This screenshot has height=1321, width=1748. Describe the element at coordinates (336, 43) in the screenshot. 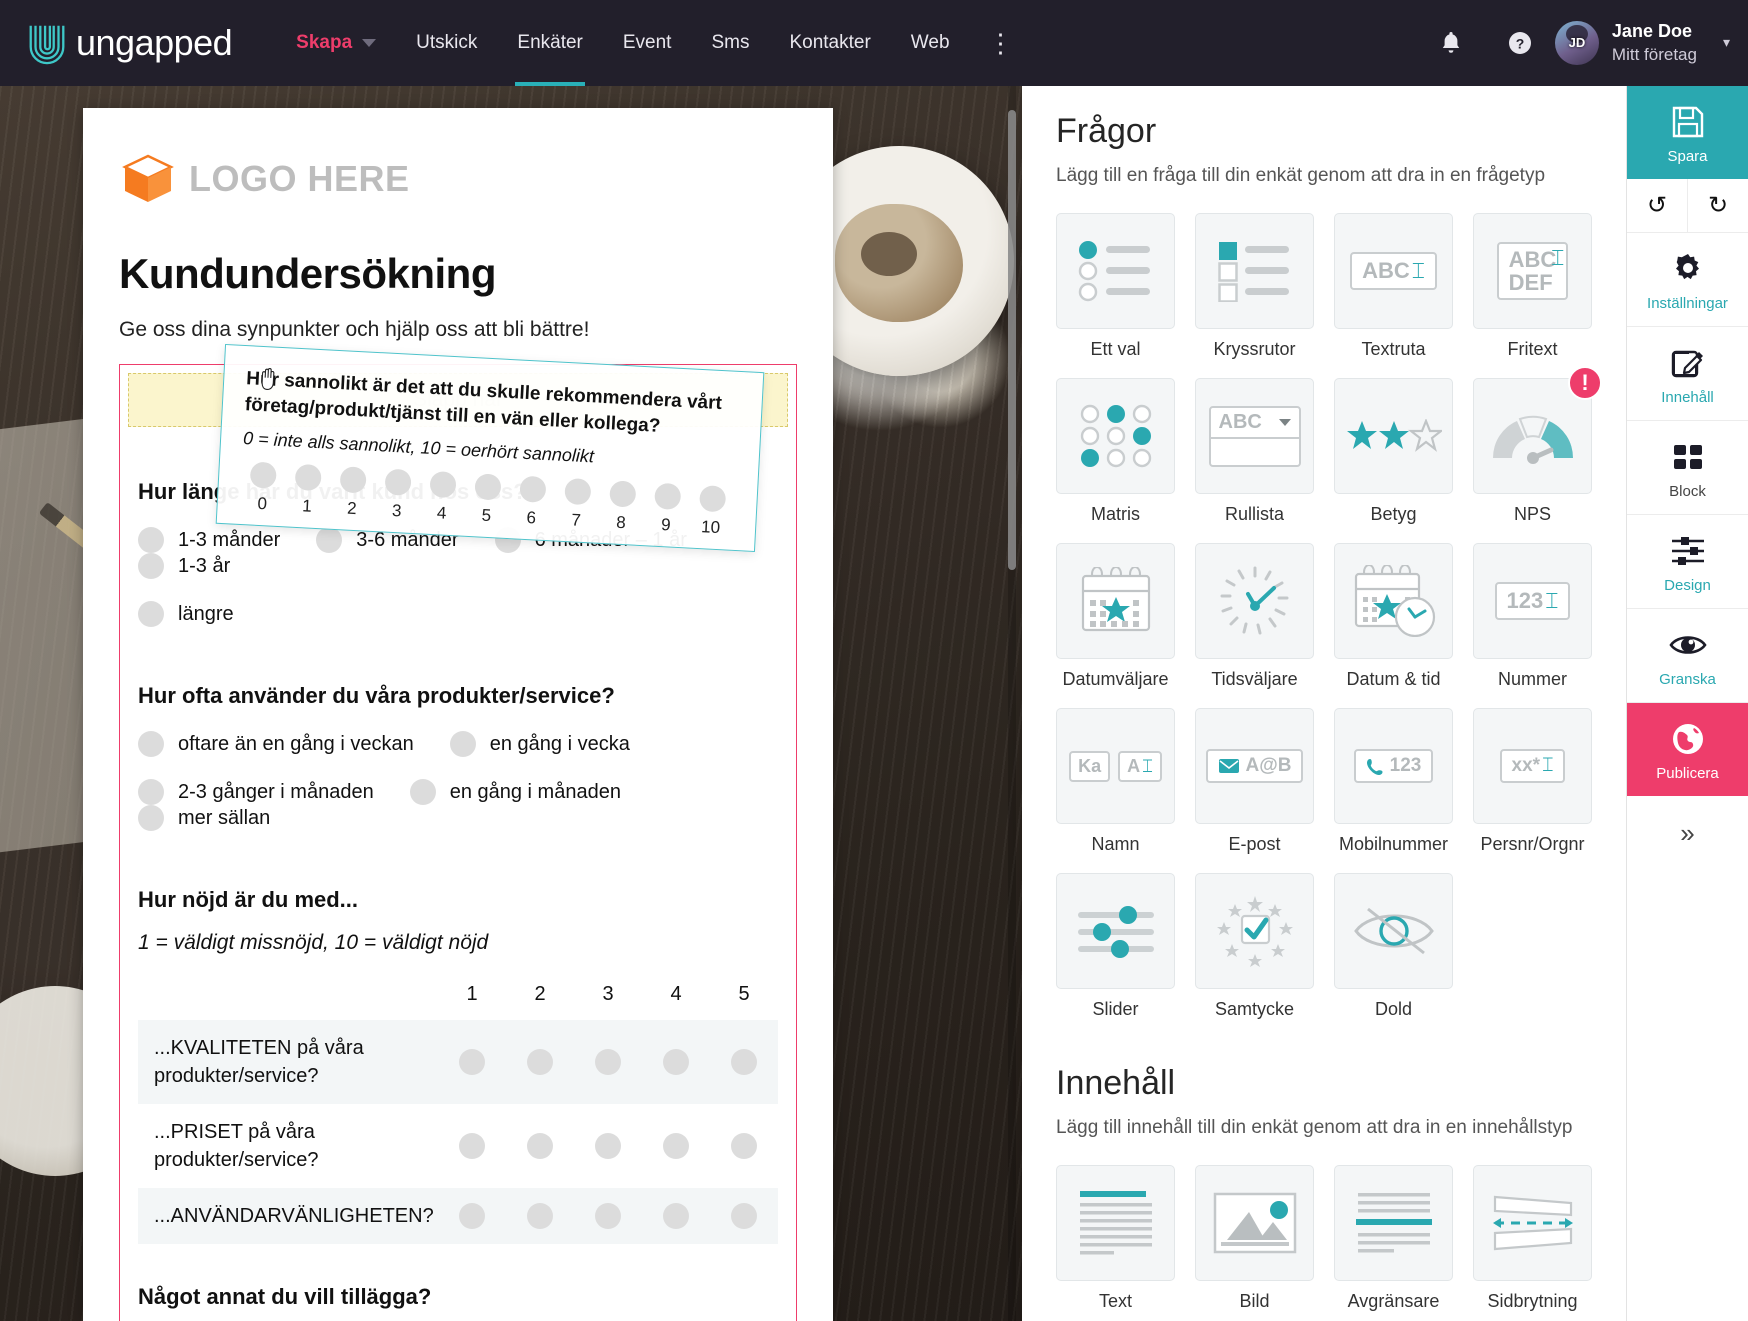

I see `nav-item-skapa: Skapa` at that location.